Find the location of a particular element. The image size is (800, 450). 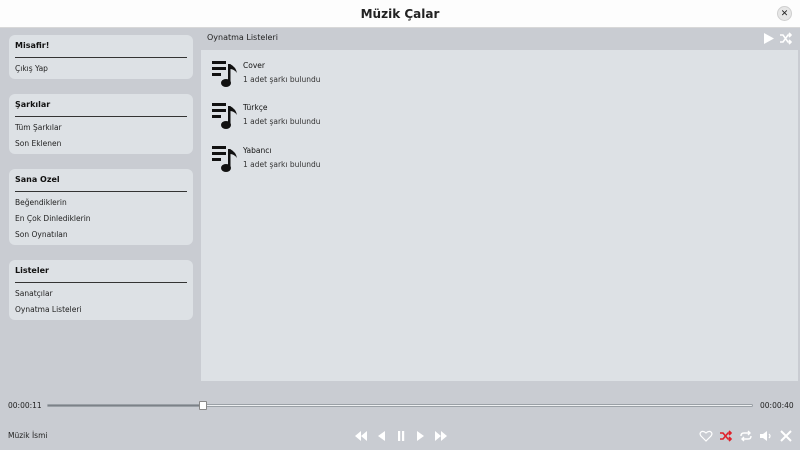

progress-slider is located at coordinates (400, 405).